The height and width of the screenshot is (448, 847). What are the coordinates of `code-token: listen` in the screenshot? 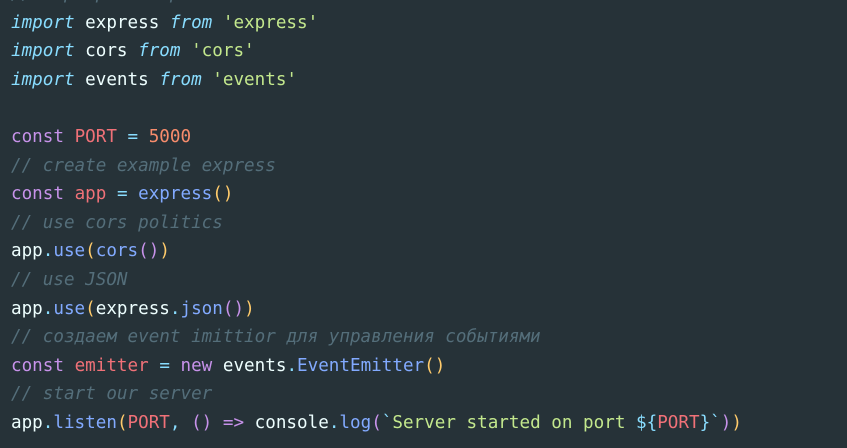 It's located at (85, 422).